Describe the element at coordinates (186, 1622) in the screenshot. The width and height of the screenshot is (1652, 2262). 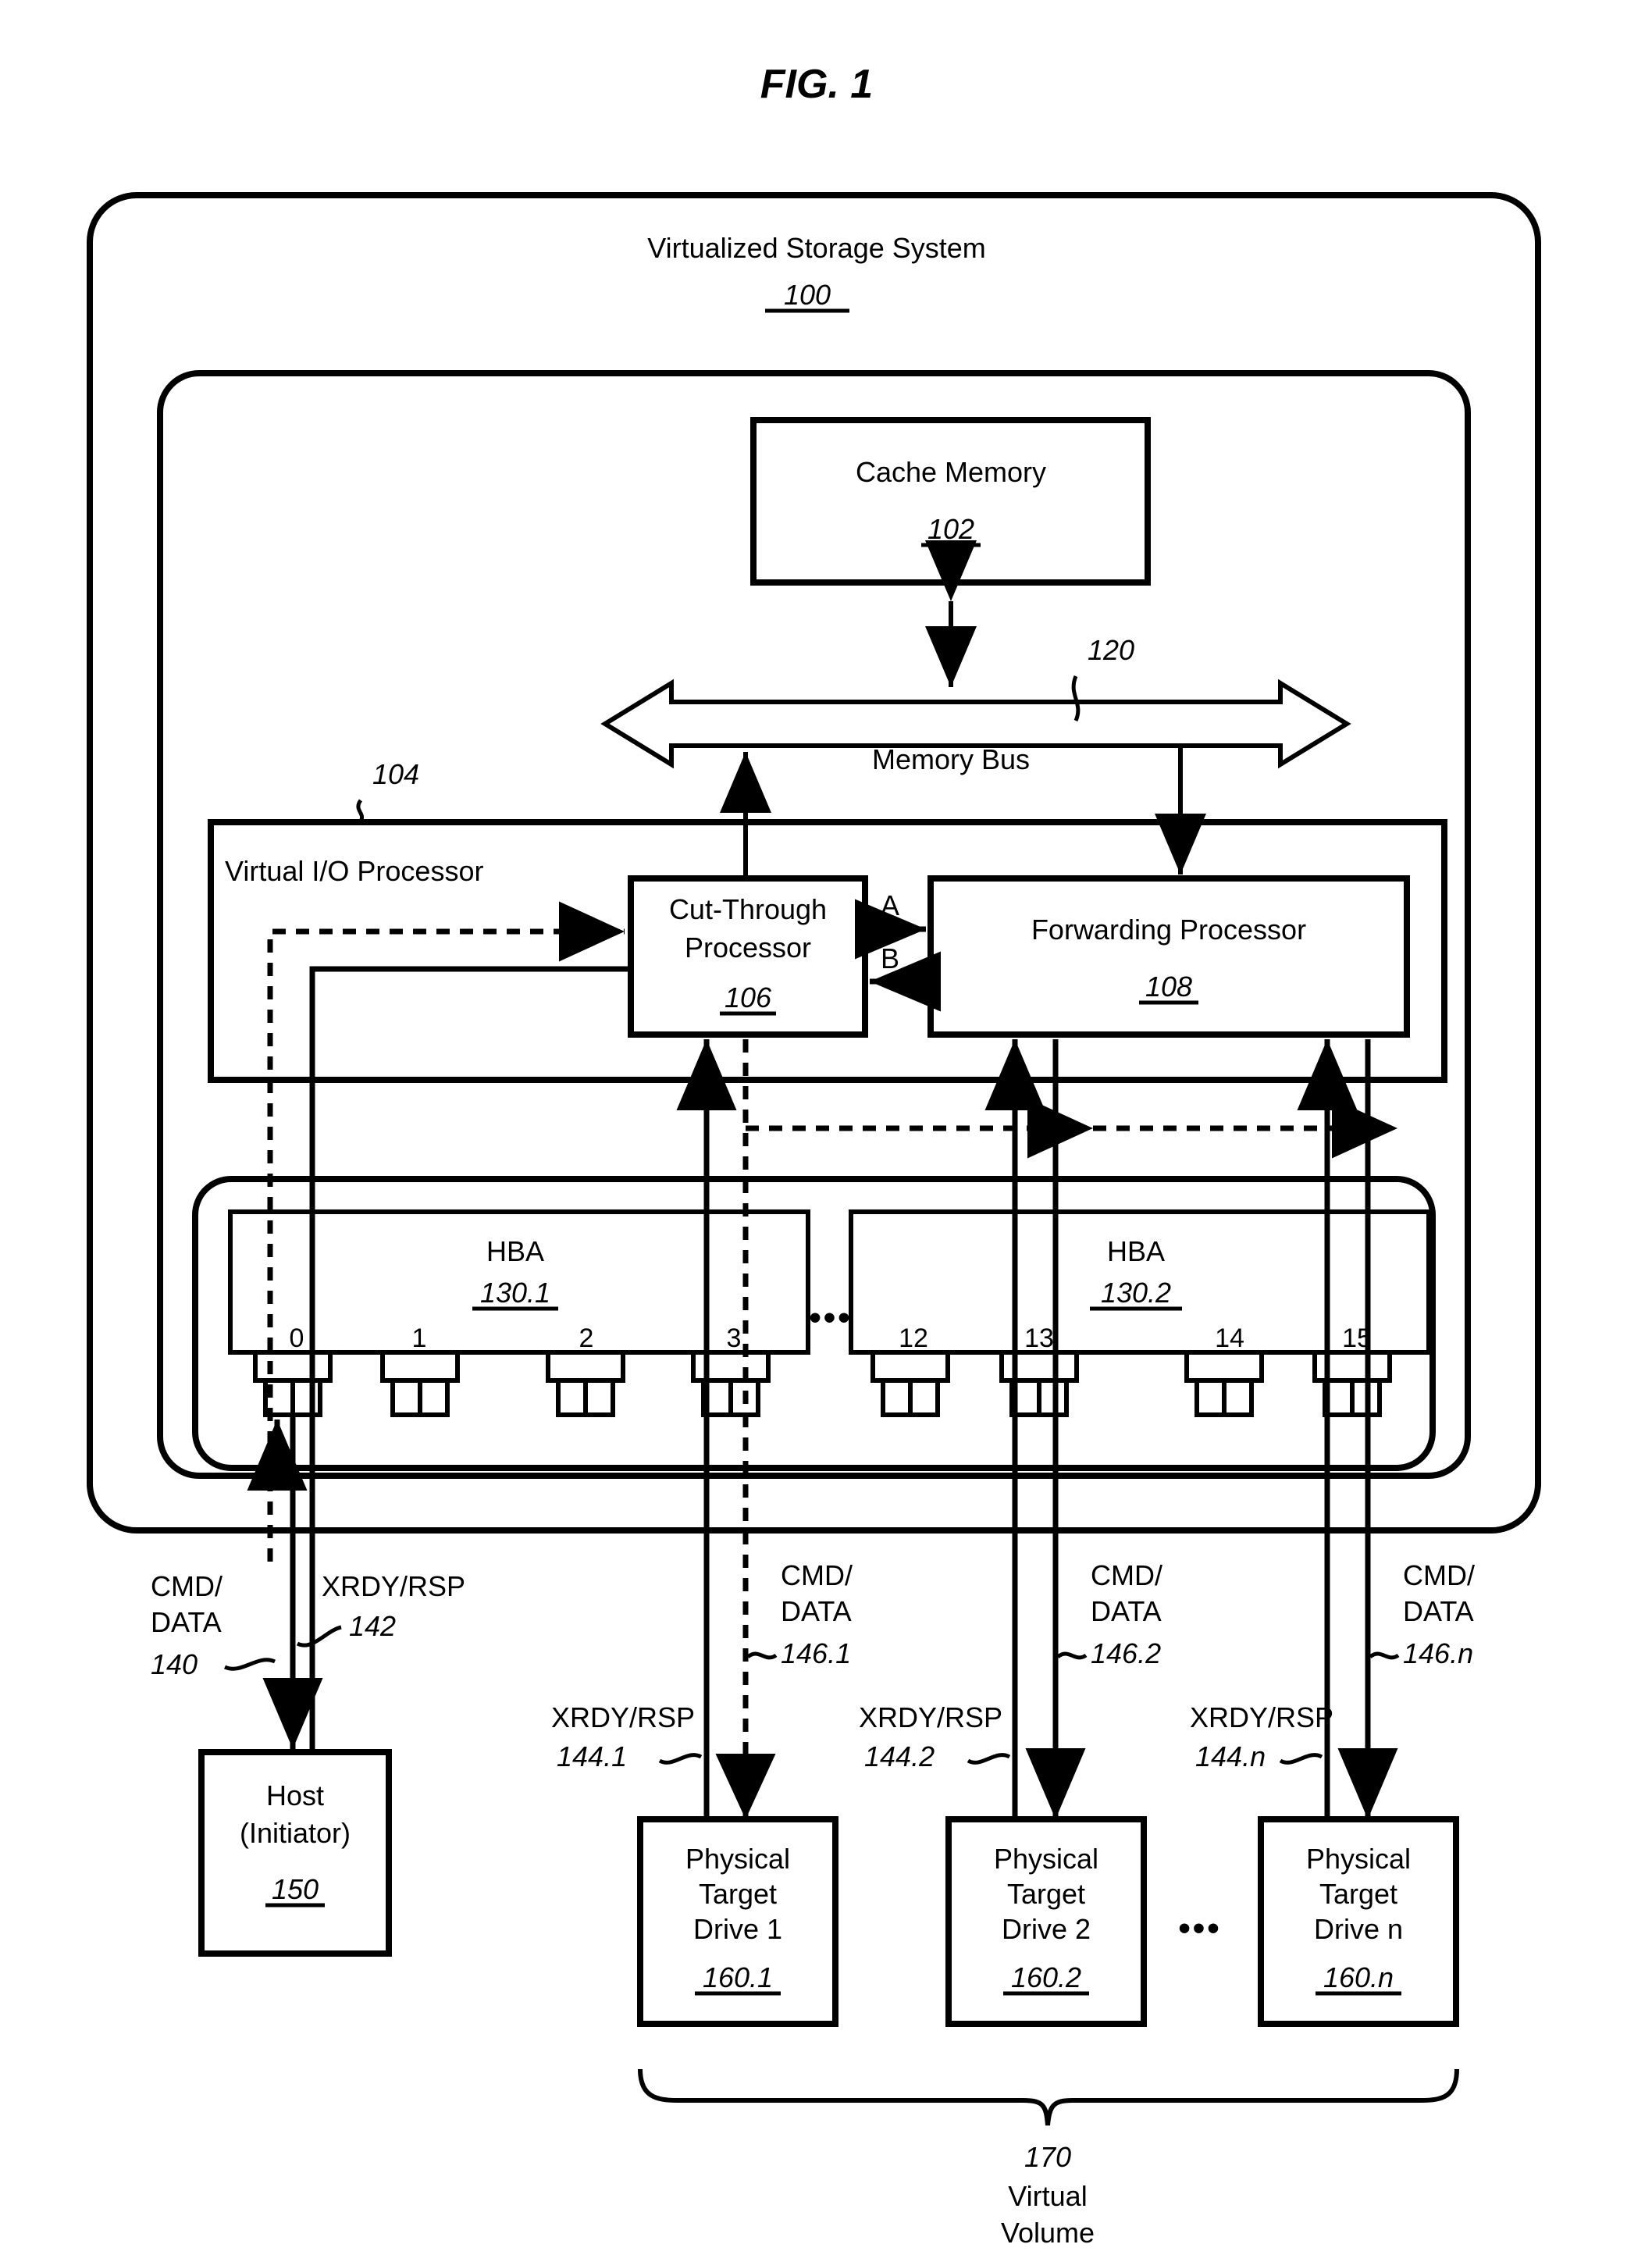
I see `host-cmd-label-2: DATA` at that location.